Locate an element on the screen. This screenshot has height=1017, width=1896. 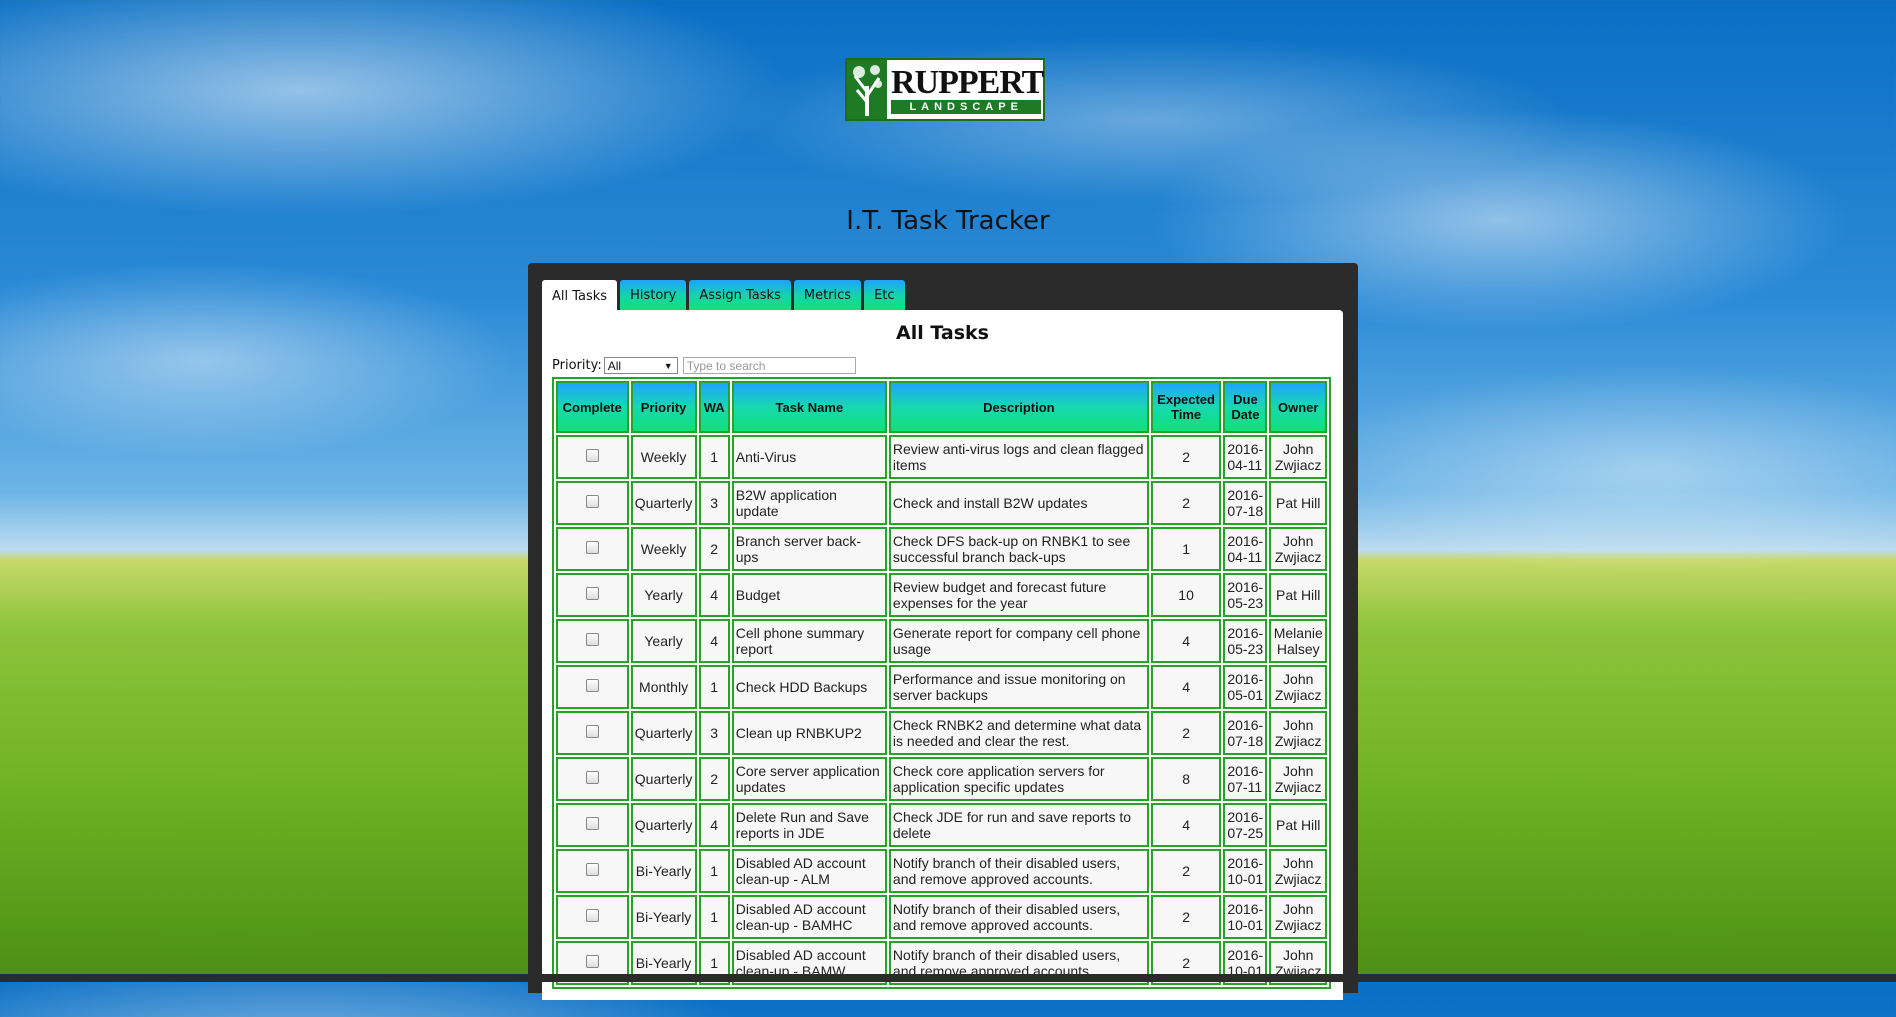
priority-select: All ▼ is located at coordinates (640, 365).